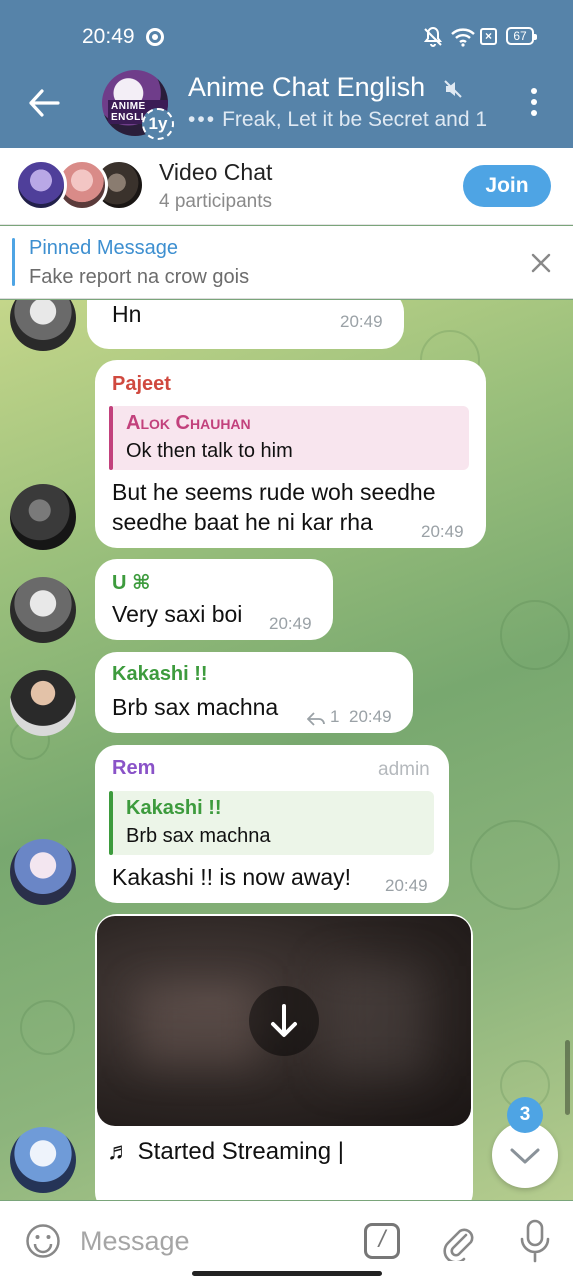 The height and width of the screenshot is (1280, 573). I want to click on bot-command-button: /, so click(382, 1241).